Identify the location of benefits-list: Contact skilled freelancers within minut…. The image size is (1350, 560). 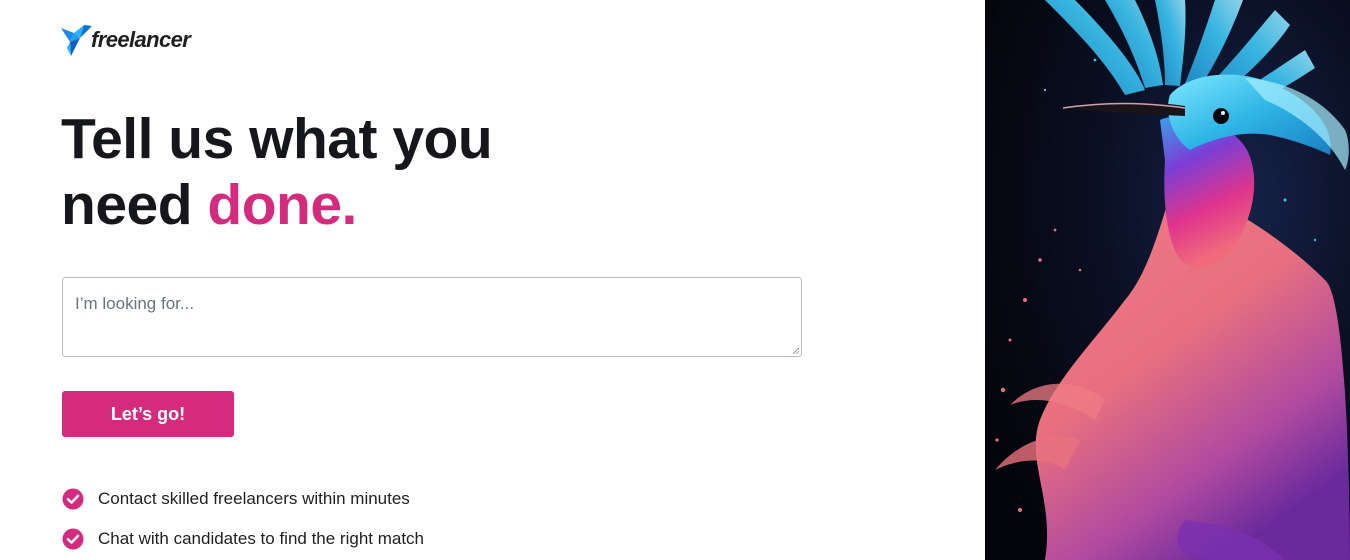
(243, 522).